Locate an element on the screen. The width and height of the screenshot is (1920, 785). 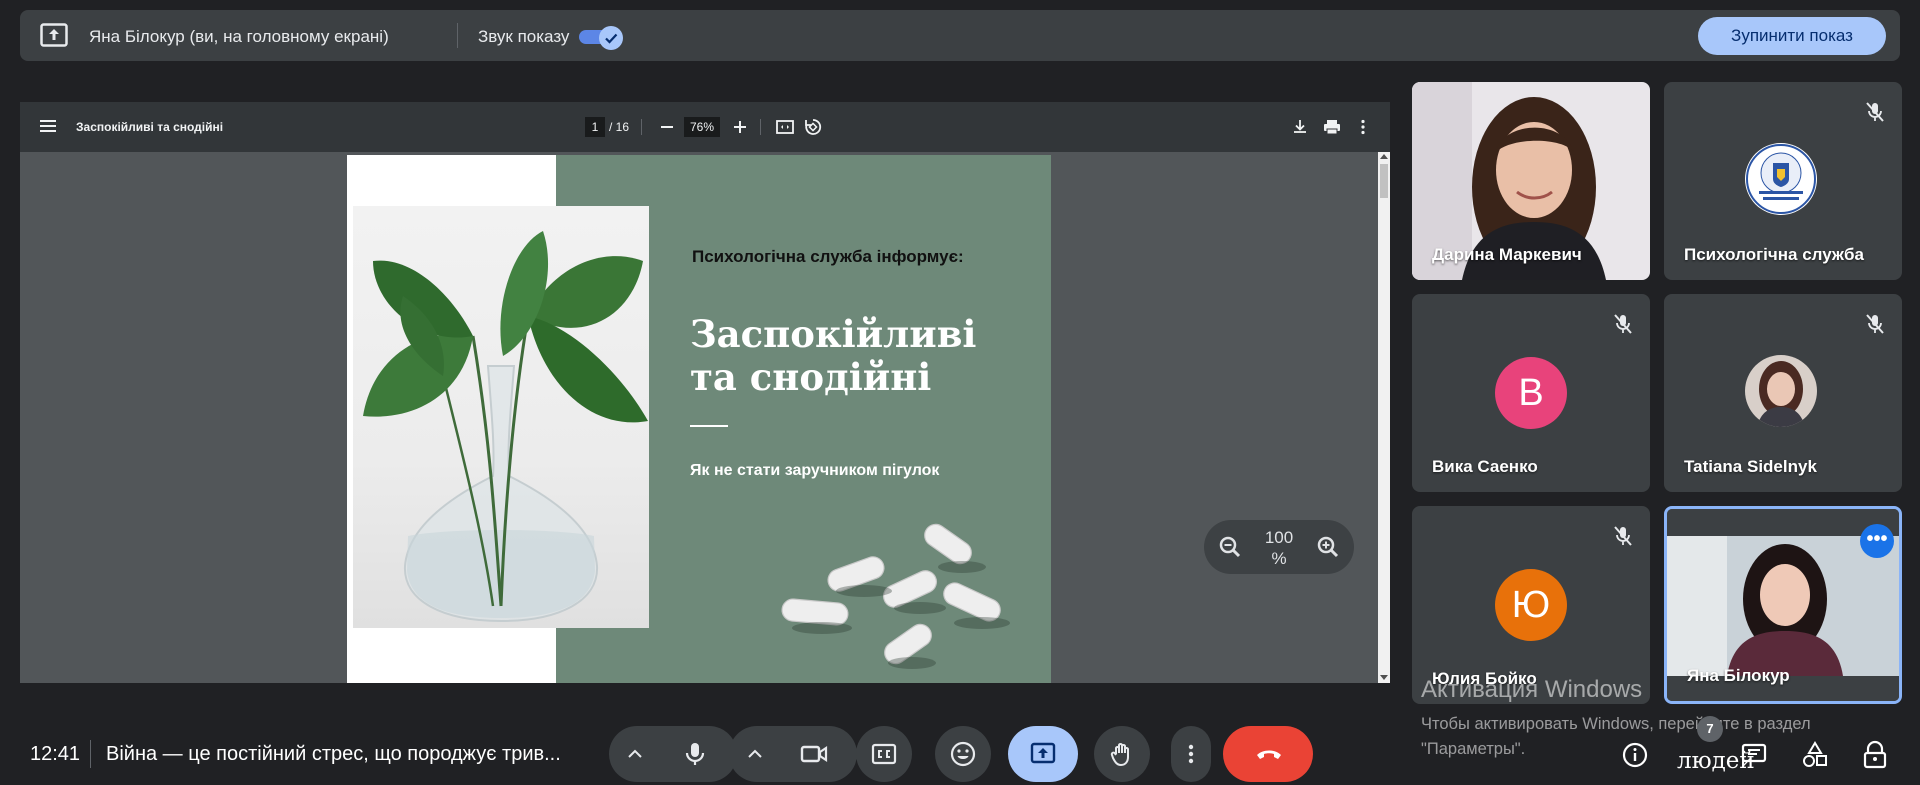
sound-label: Звук показу is located at coordinates (524, 36).